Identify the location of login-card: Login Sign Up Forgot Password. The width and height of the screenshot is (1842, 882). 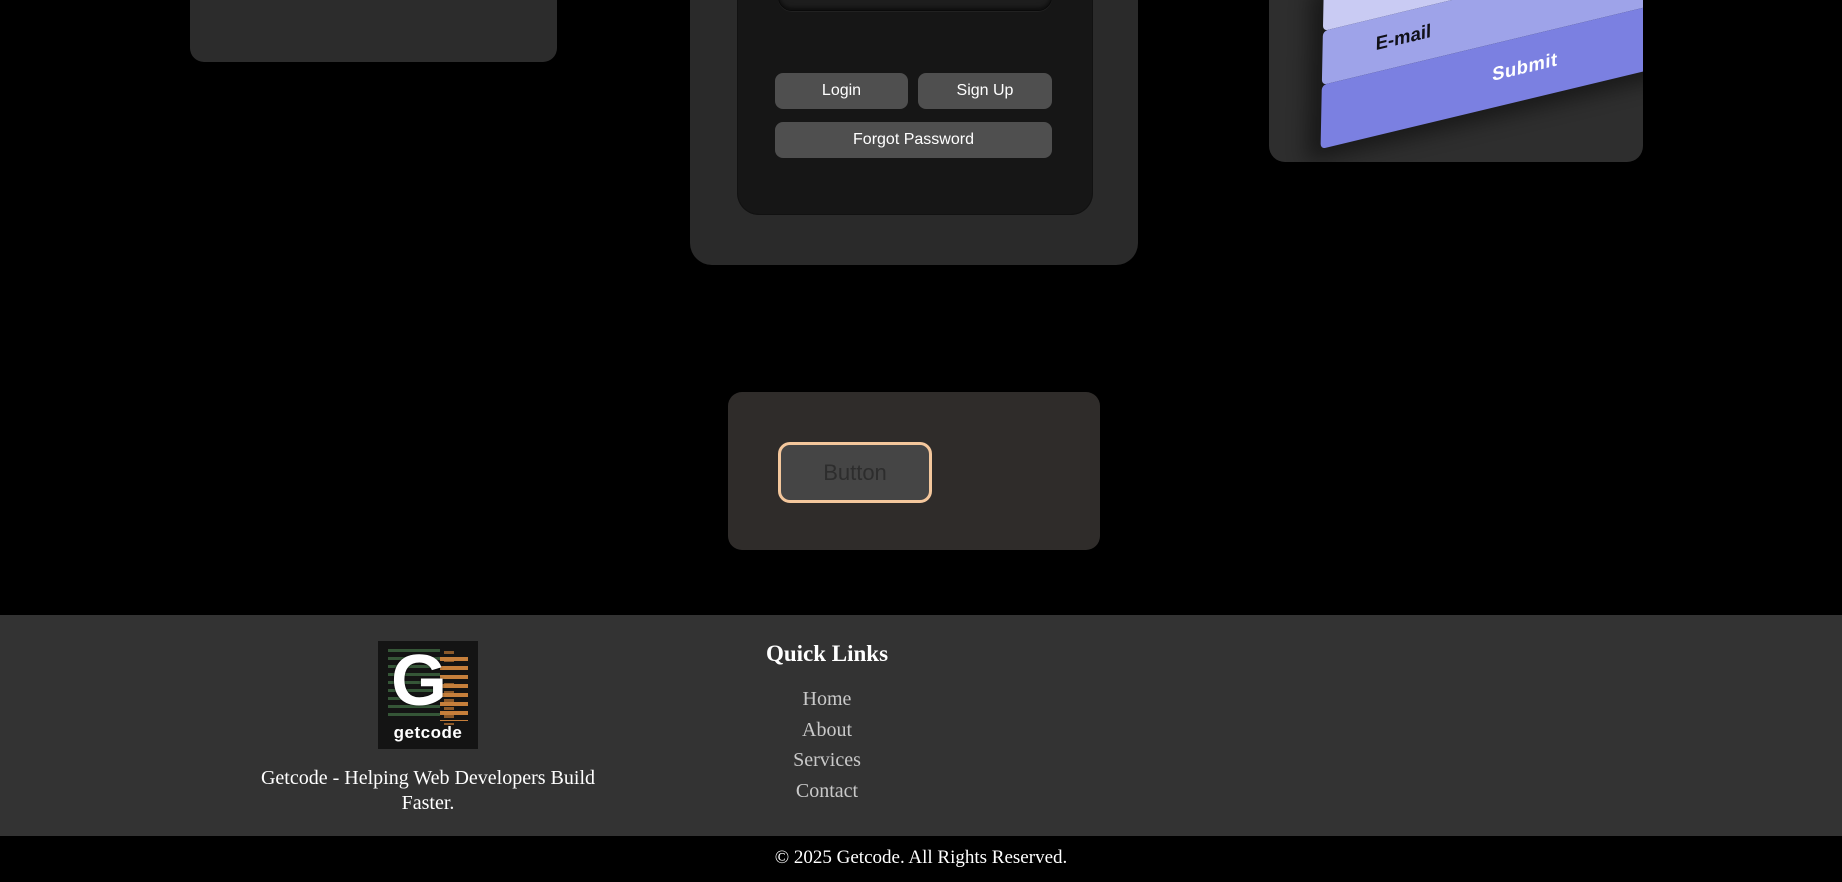
(914, 132).